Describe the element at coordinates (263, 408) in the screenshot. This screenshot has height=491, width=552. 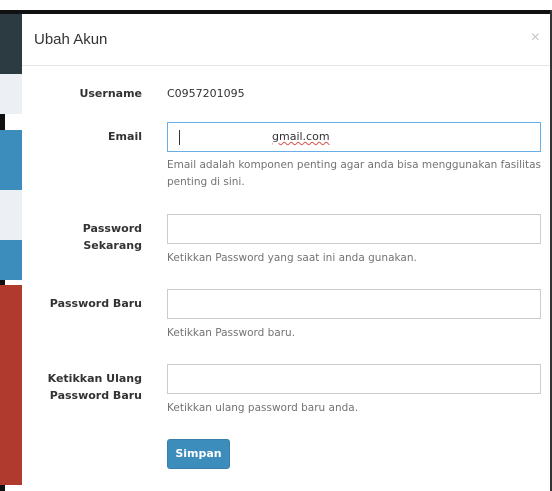
I see `confirm-password-help-text: Ketikkan ulang password baru anda.` at that location.